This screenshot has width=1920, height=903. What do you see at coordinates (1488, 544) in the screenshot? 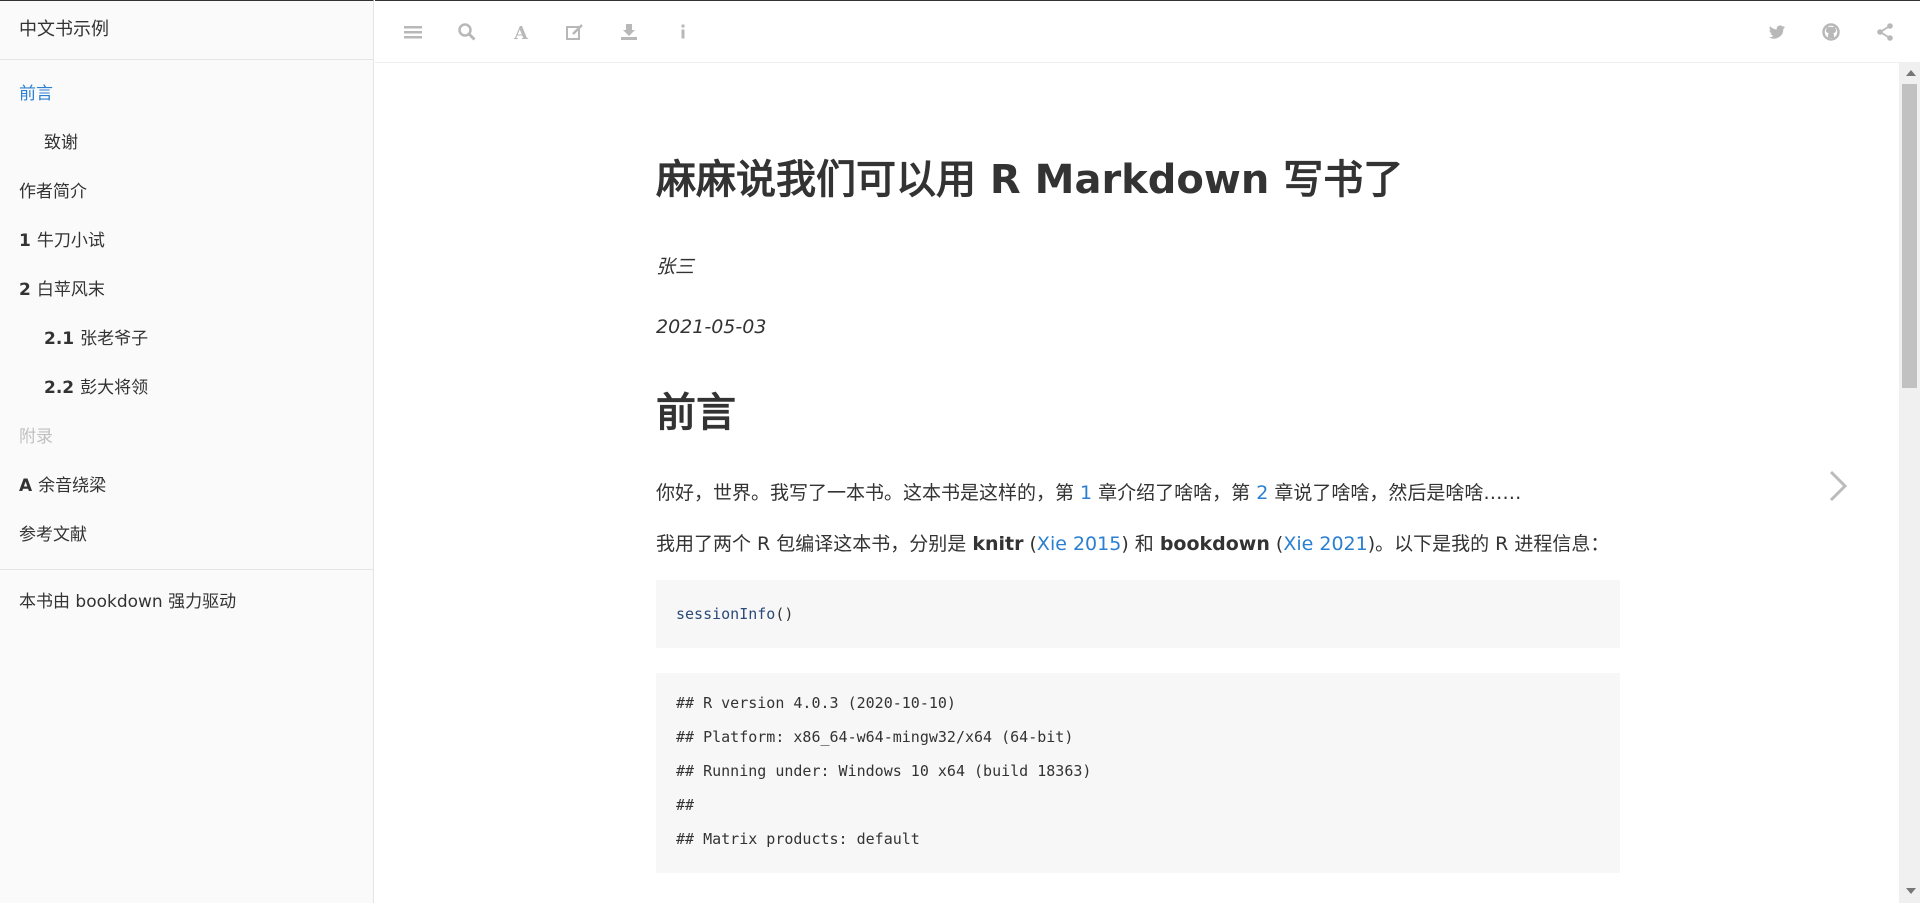
I see `text: )。以下是我的 R 进程信息：` at bounding box center [1488, 544].